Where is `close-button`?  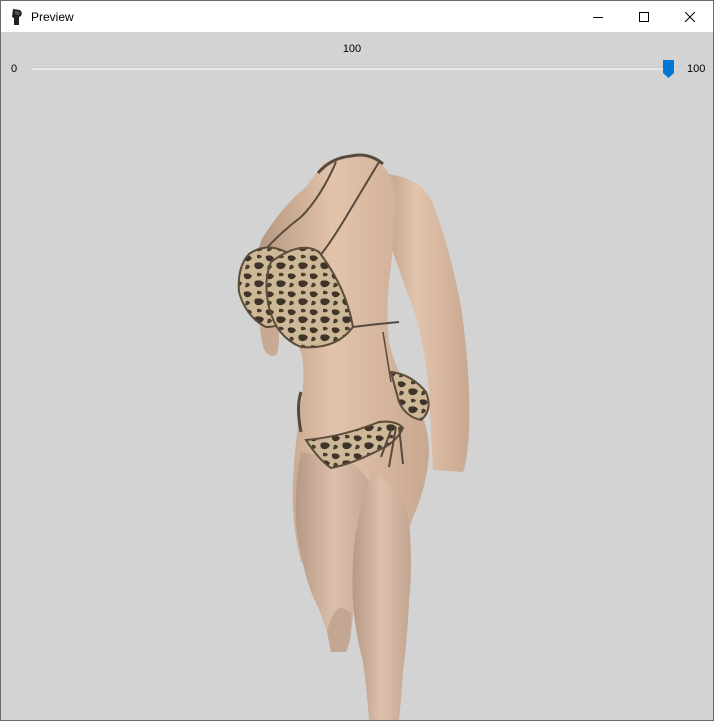 close-button is located at coordinates (690, 16).